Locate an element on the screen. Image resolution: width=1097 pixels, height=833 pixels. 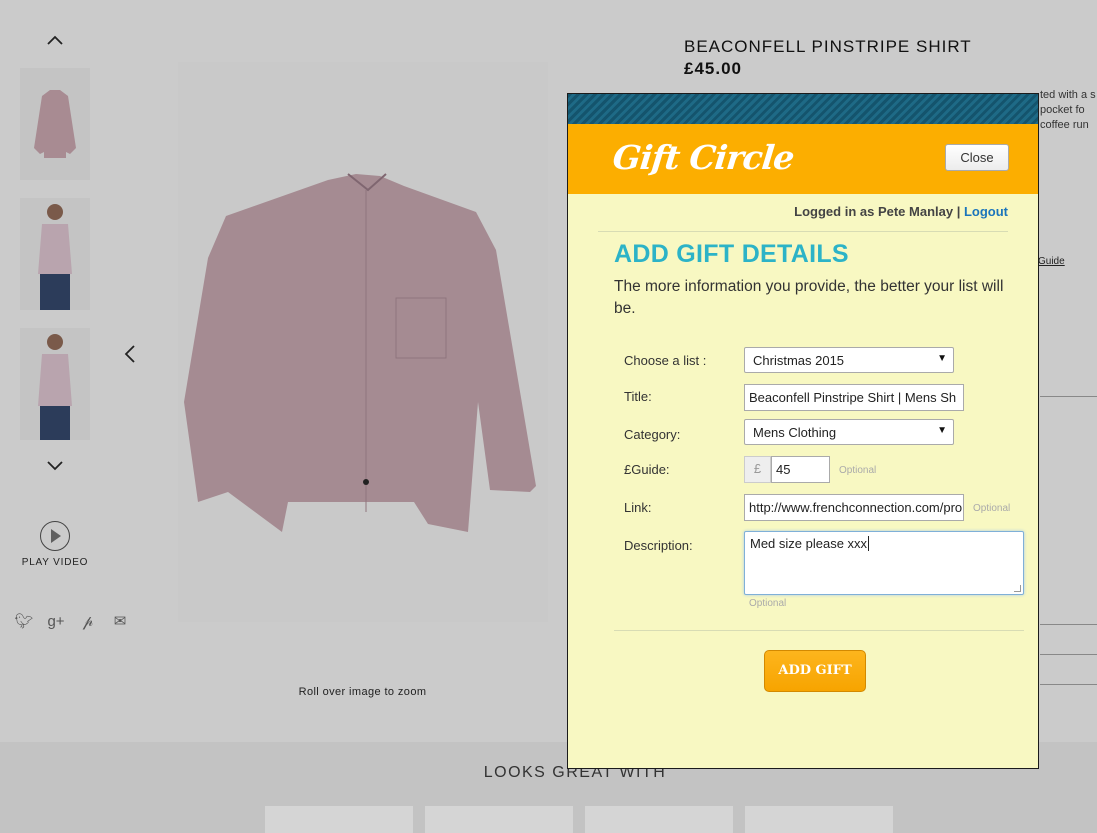
link-input: http://www.frenchconnection.com/pro is located at coordinates (854, 507).